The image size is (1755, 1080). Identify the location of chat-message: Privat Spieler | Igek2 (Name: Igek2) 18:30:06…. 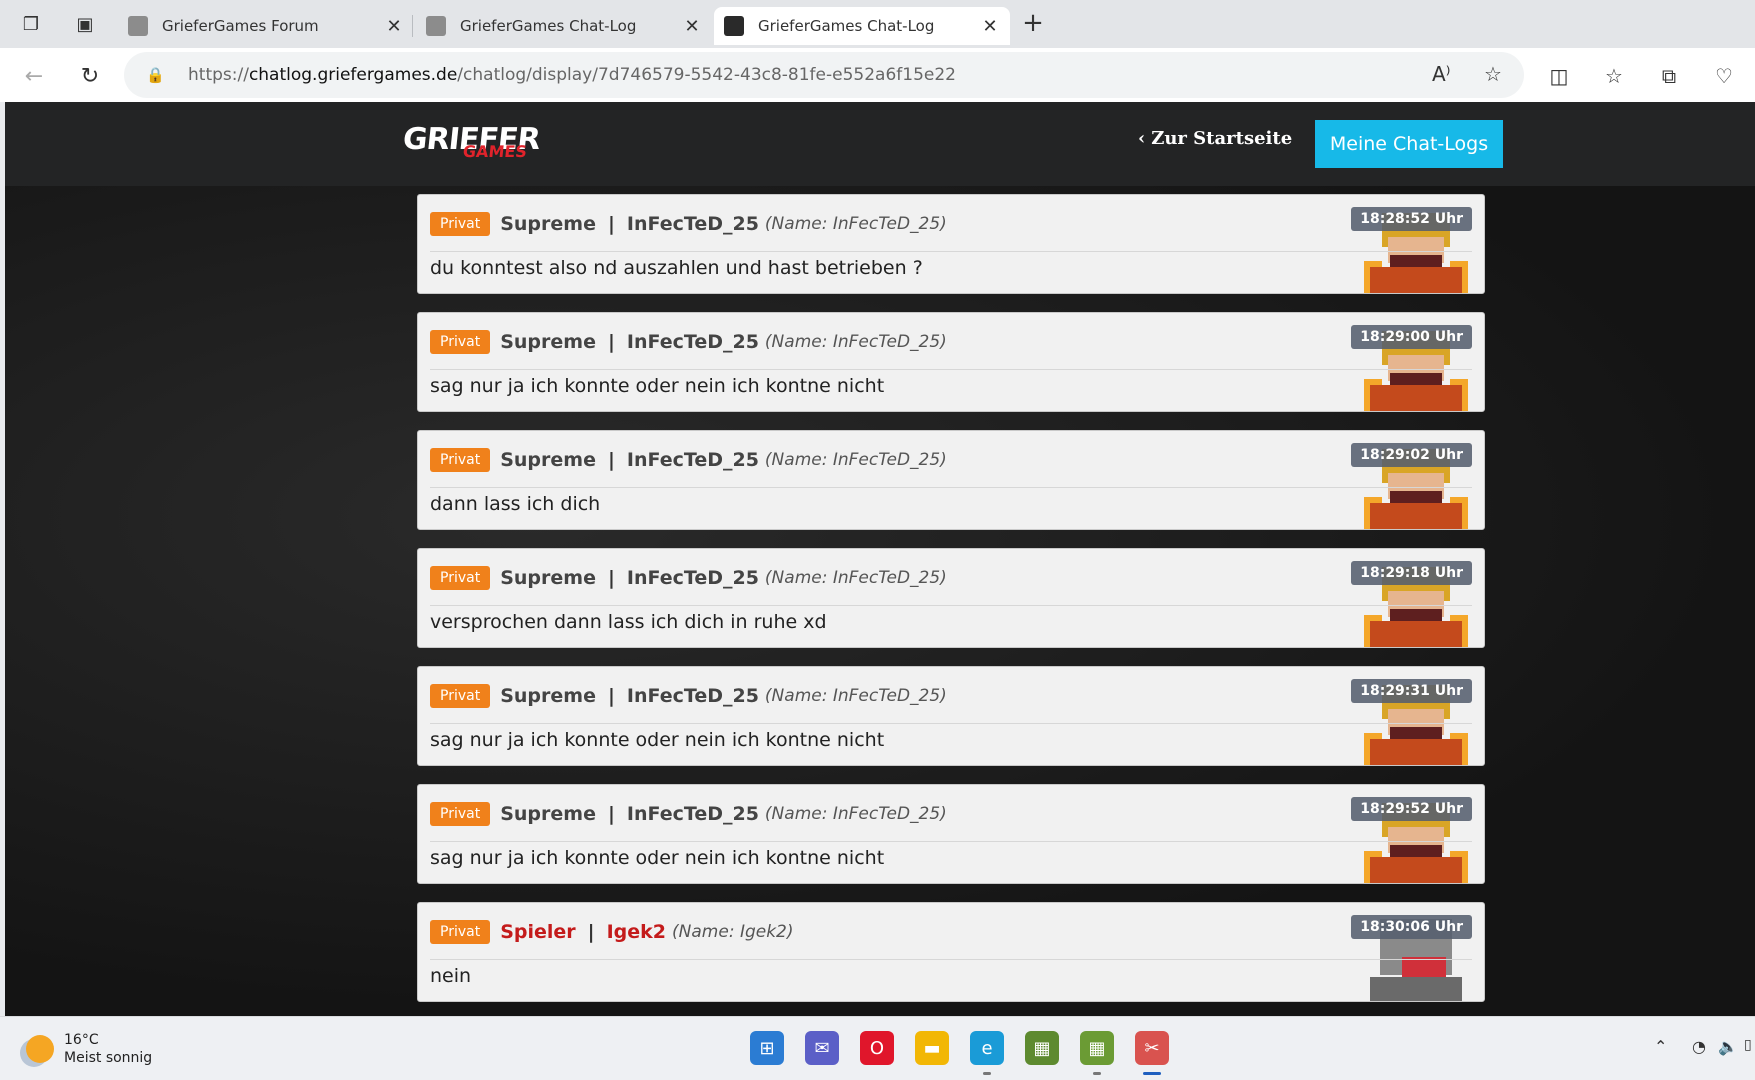
(951, 952).